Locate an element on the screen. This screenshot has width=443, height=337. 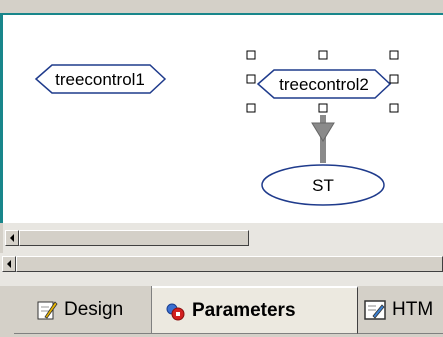
parameters-icon is located at coordinates (175, 311).